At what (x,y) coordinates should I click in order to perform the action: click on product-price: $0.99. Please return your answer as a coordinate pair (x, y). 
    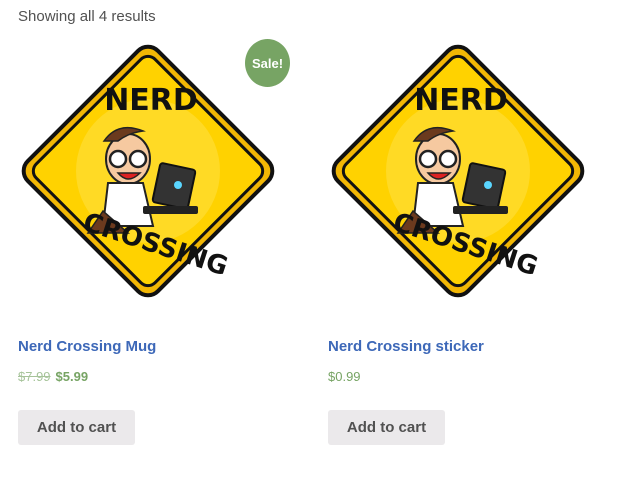
    Looking at the image, I should click on (344, 376).